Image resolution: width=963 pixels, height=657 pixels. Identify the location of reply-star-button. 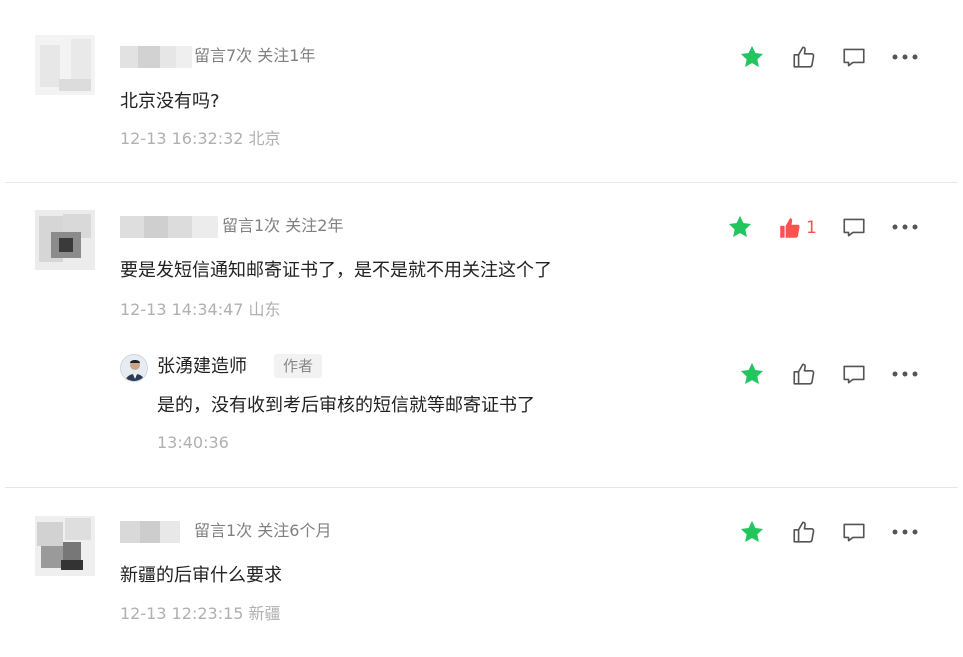
(752, 374).